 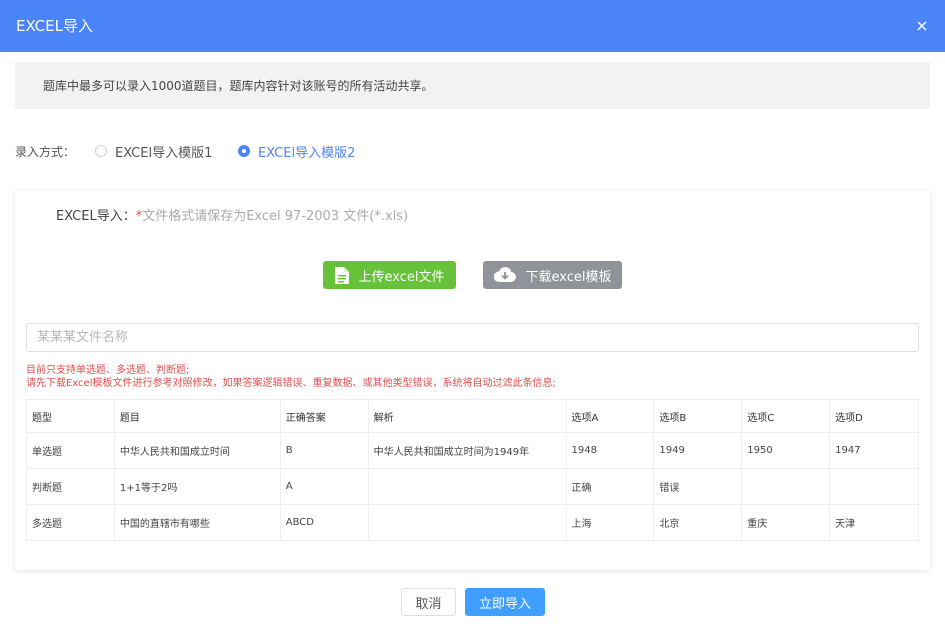 What do you see at coordinates (874, 522) in the screenshot?
I see `table-cell: 天津` at bounding box center [874, 522].